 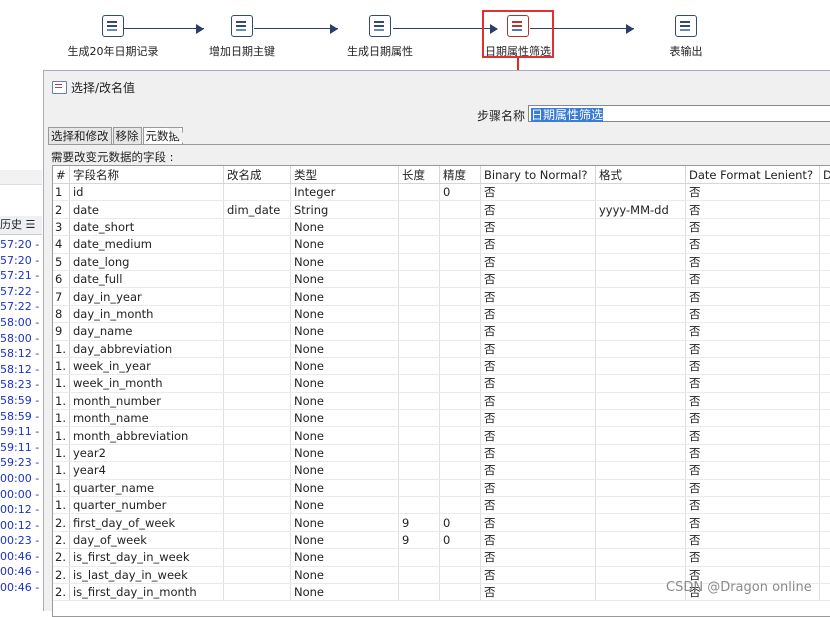 What do you see at coordinates (146, 470) in the screenshot?
I see `table-cell: year4` at bounding box center [146, 470].